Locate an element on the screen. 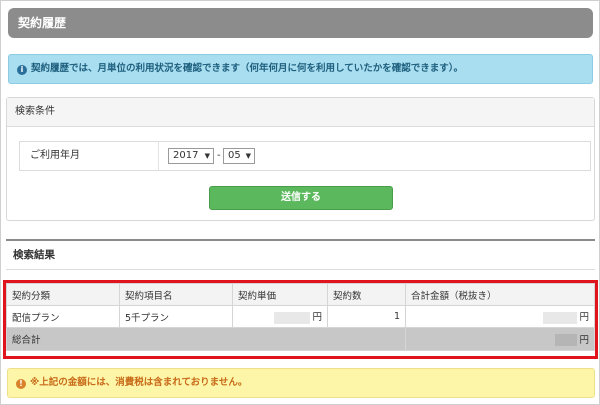  unit-price-cell: 円 is located at coordinates (280, 316).